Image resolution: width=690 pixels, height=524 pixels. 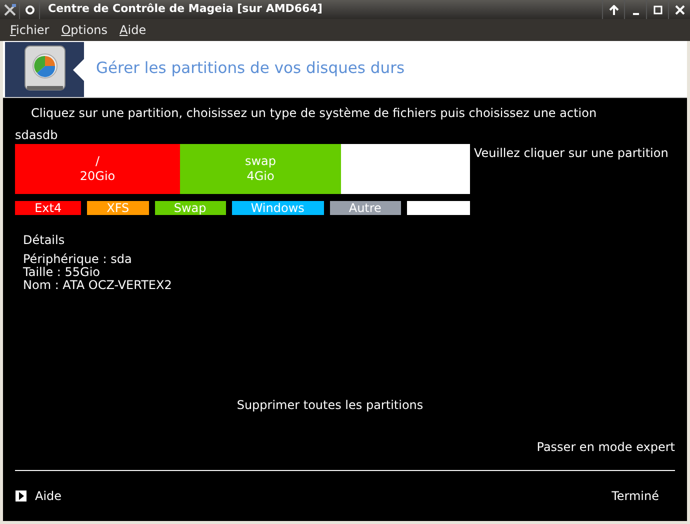 I want to click on done-button: Terminé, so click(x=635, y=496).